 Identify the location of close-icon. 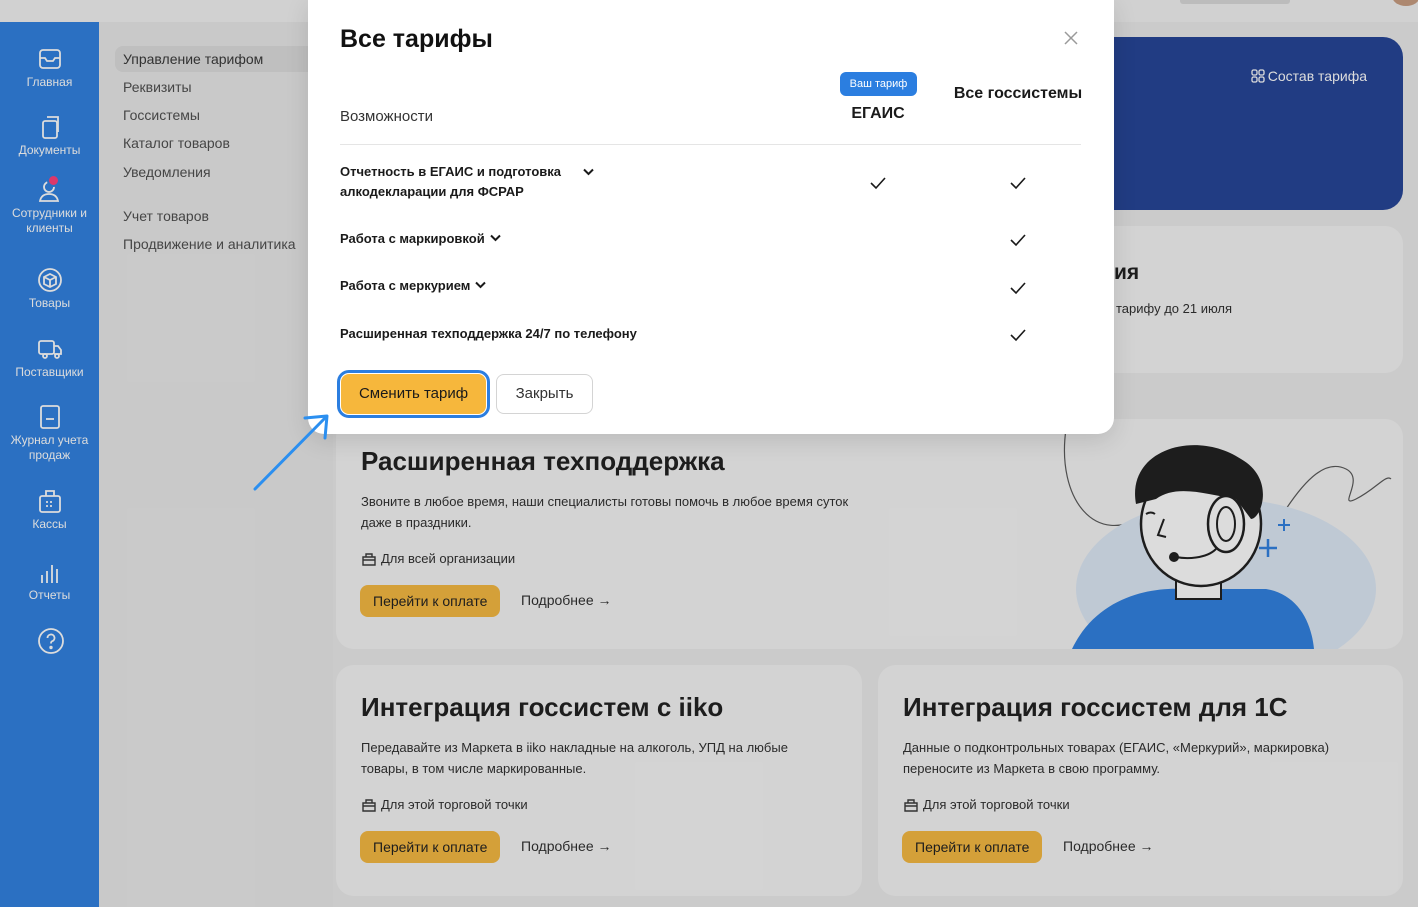
(1071, 38).